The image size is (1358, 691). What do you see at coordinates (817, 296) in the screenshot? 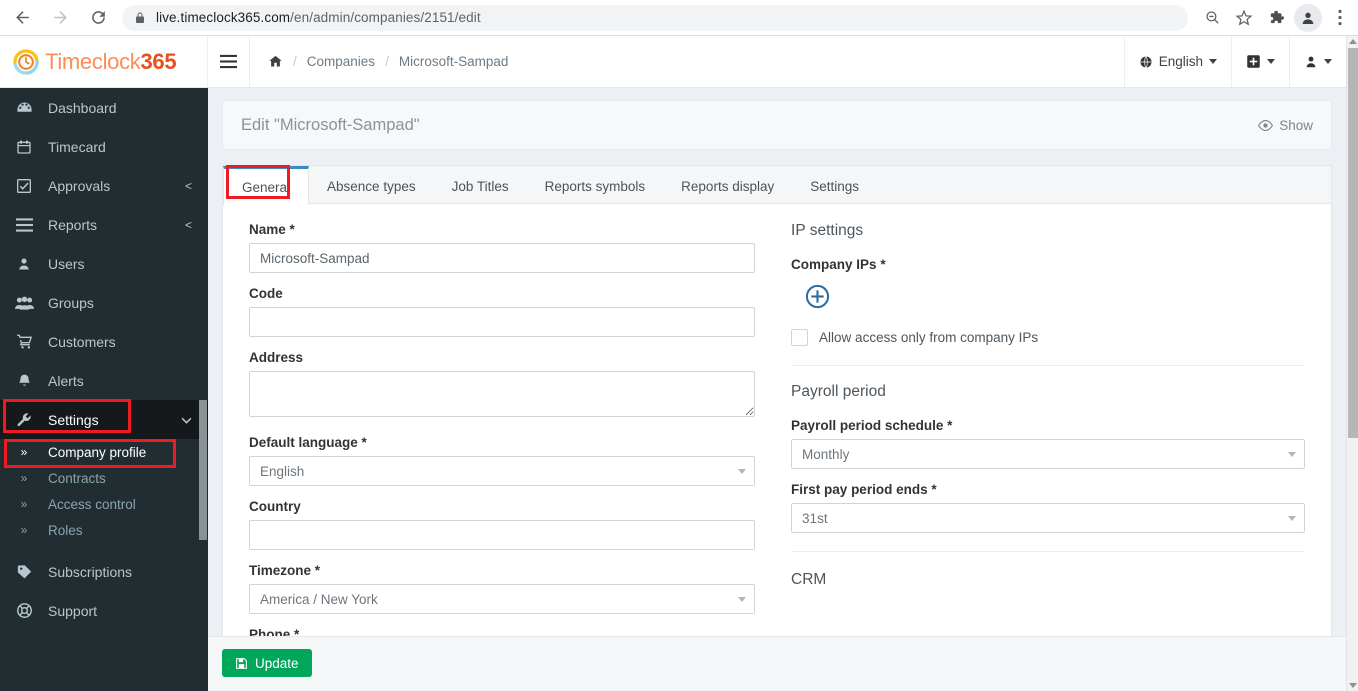
I see `circle-plus-icon` at bounding box center [817, 296].